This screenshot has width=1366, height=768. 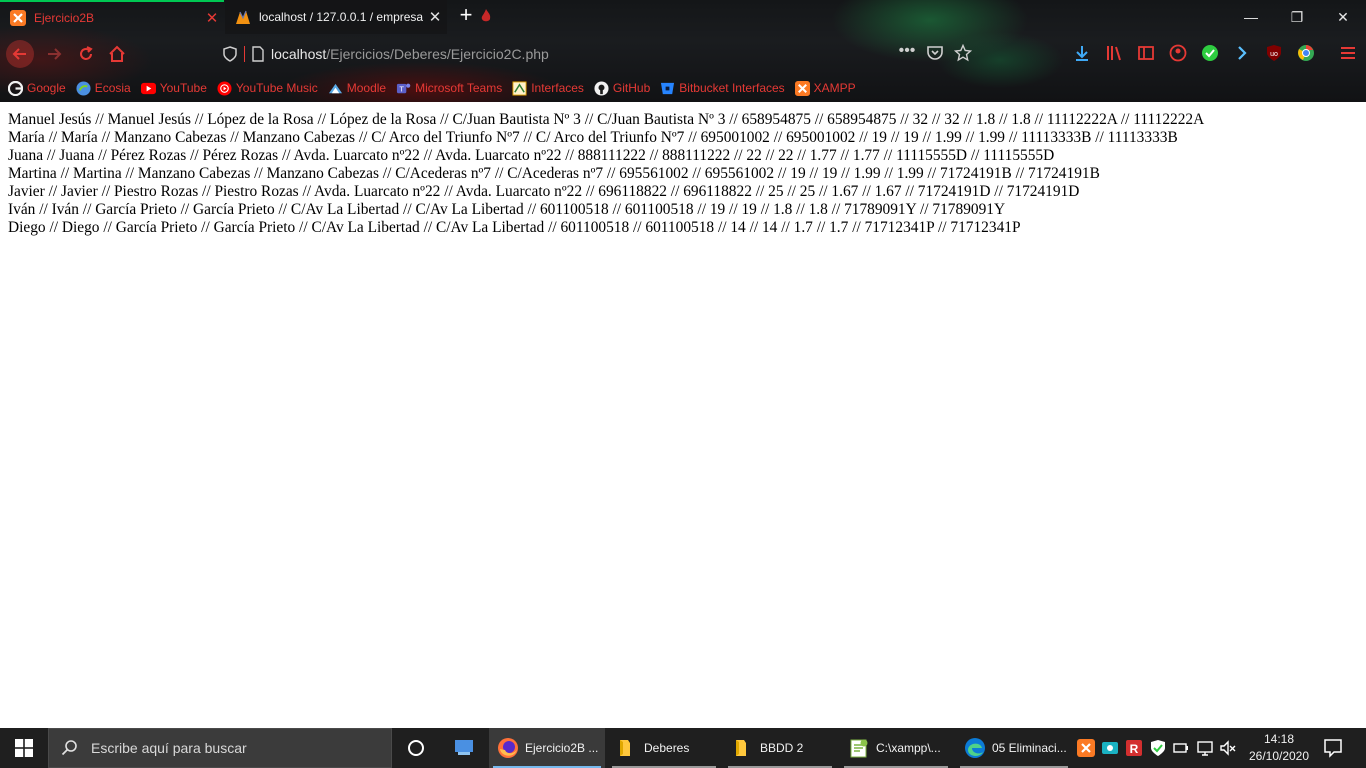 I want to click on star-icon, so click(x=963, y=53).